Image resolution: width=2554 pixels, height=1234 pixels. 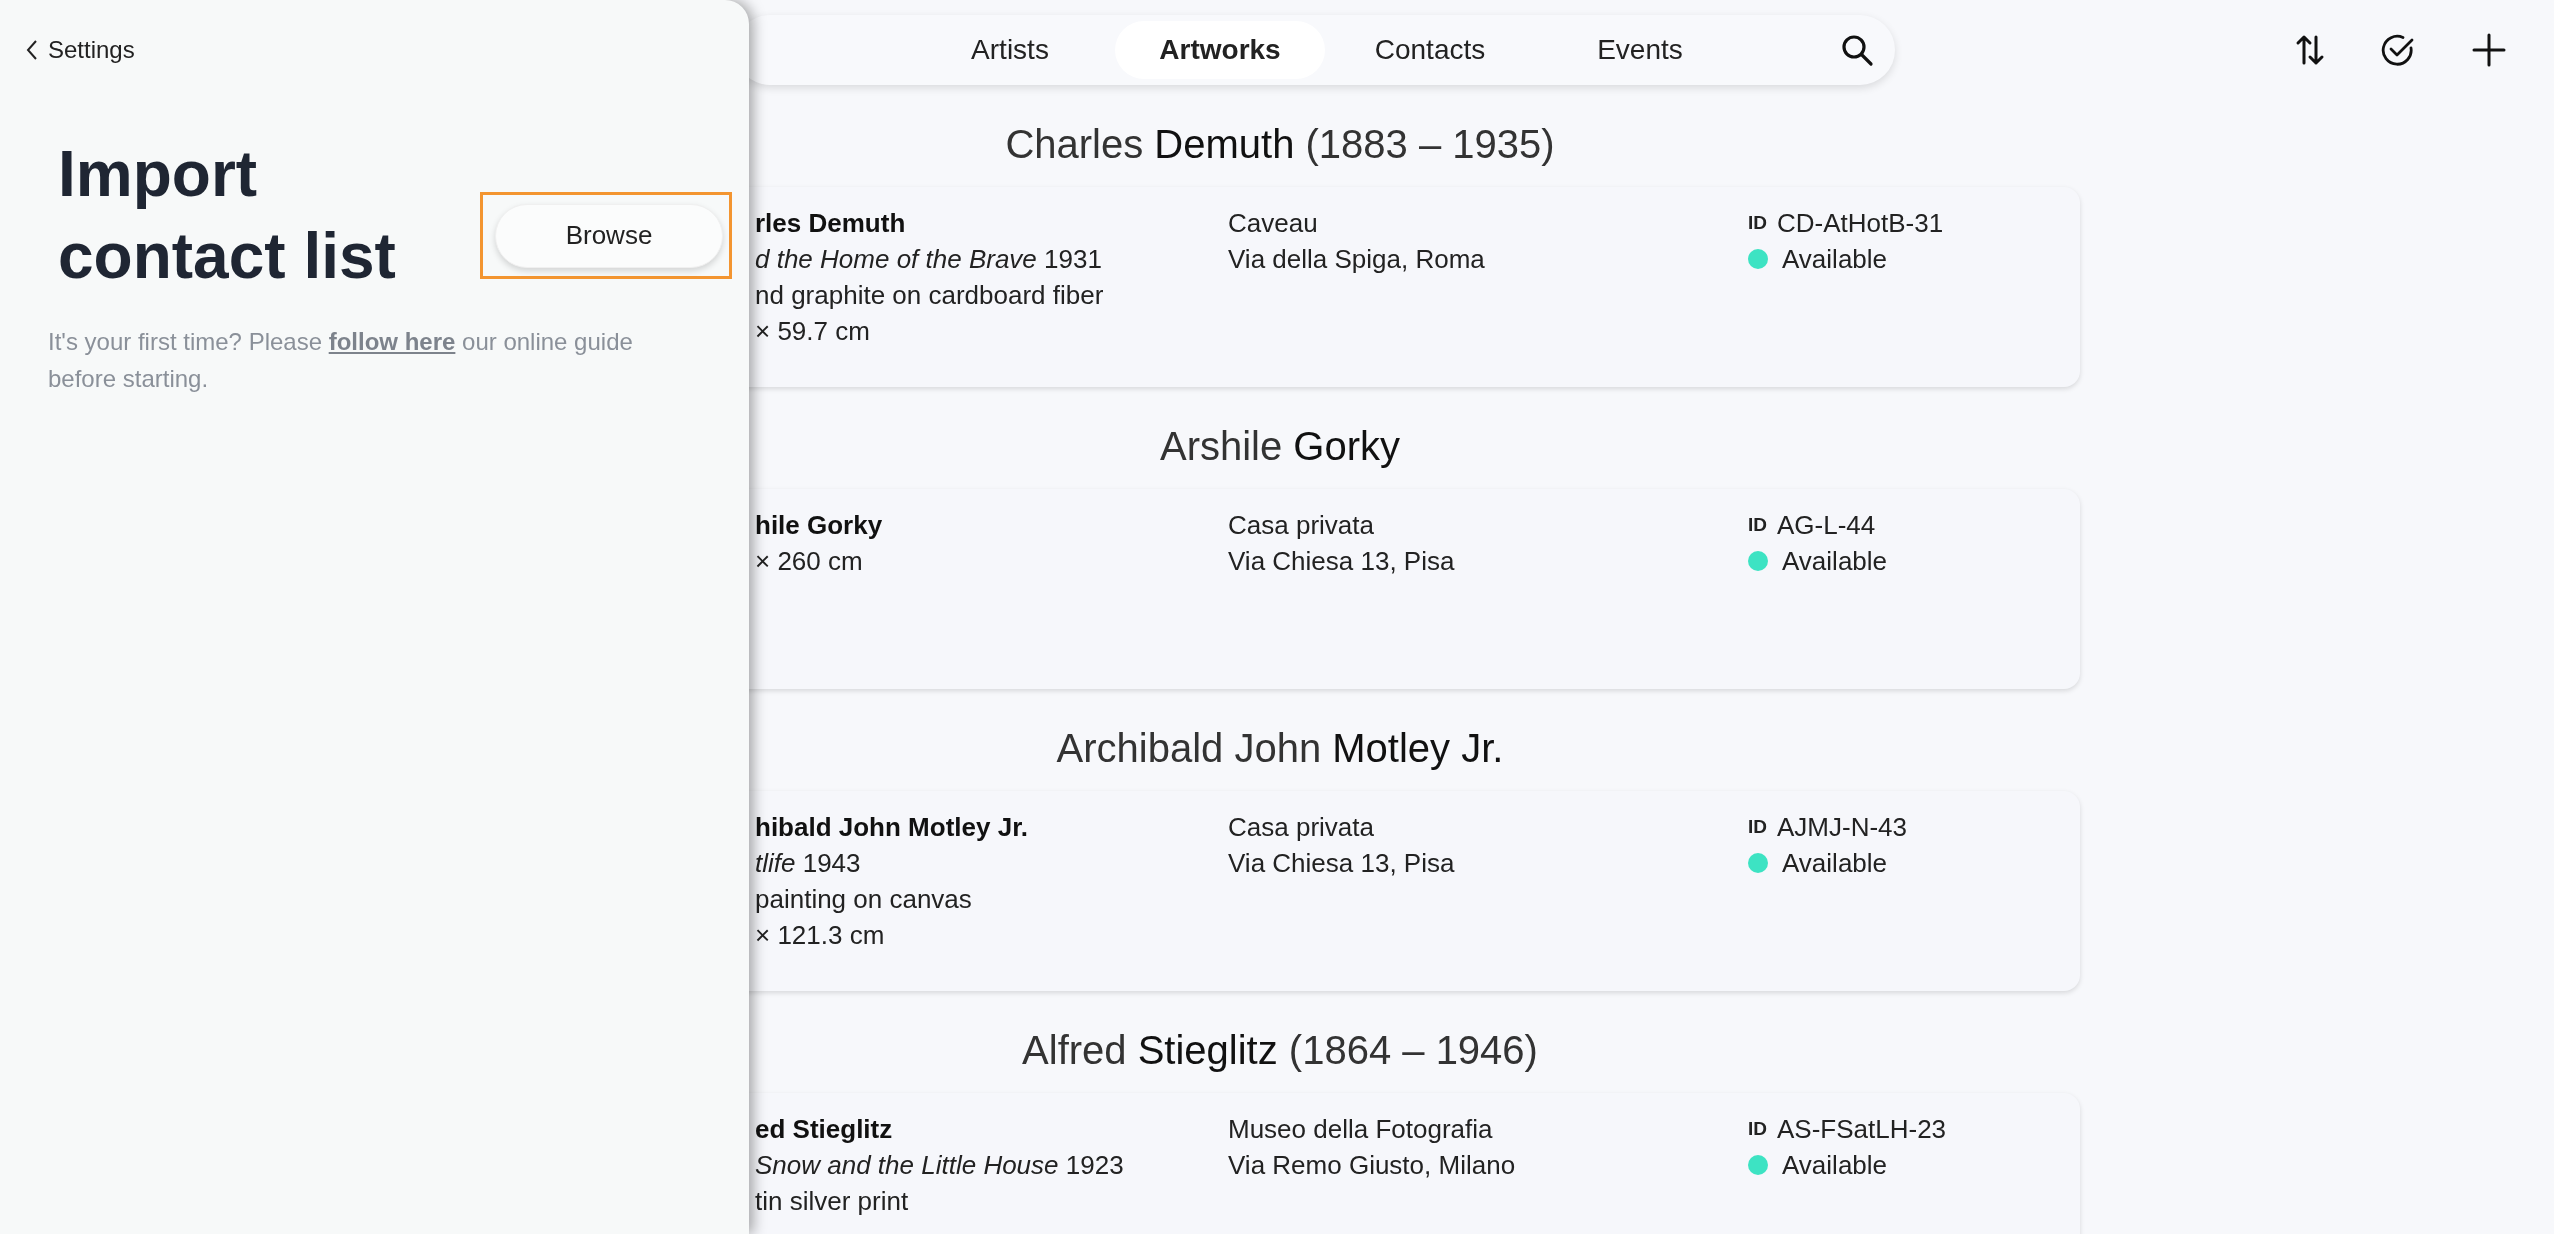 I want to click on artwork-detail: ed Stieglitz, so click(x=824, y=1129).